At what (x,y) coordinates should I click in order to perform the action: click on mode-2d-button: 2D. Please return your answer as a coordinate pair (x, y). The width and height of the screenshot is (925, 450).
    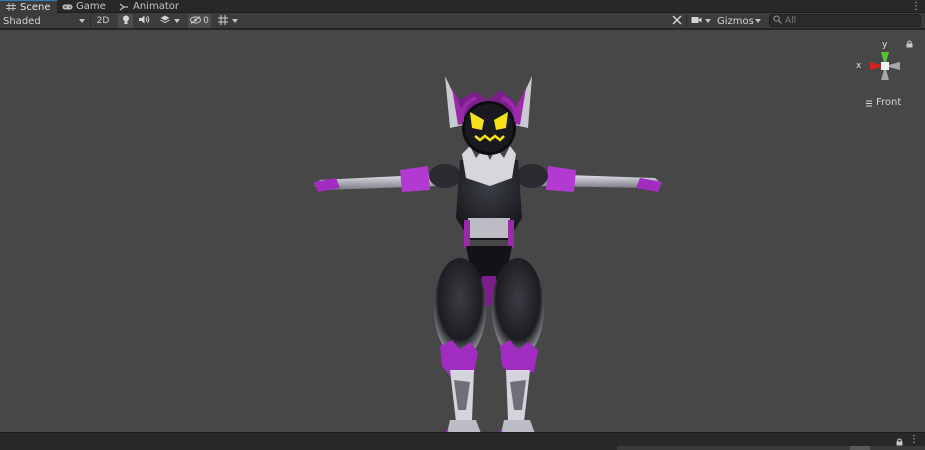
    Looking at the image, I should click on (103, 21).